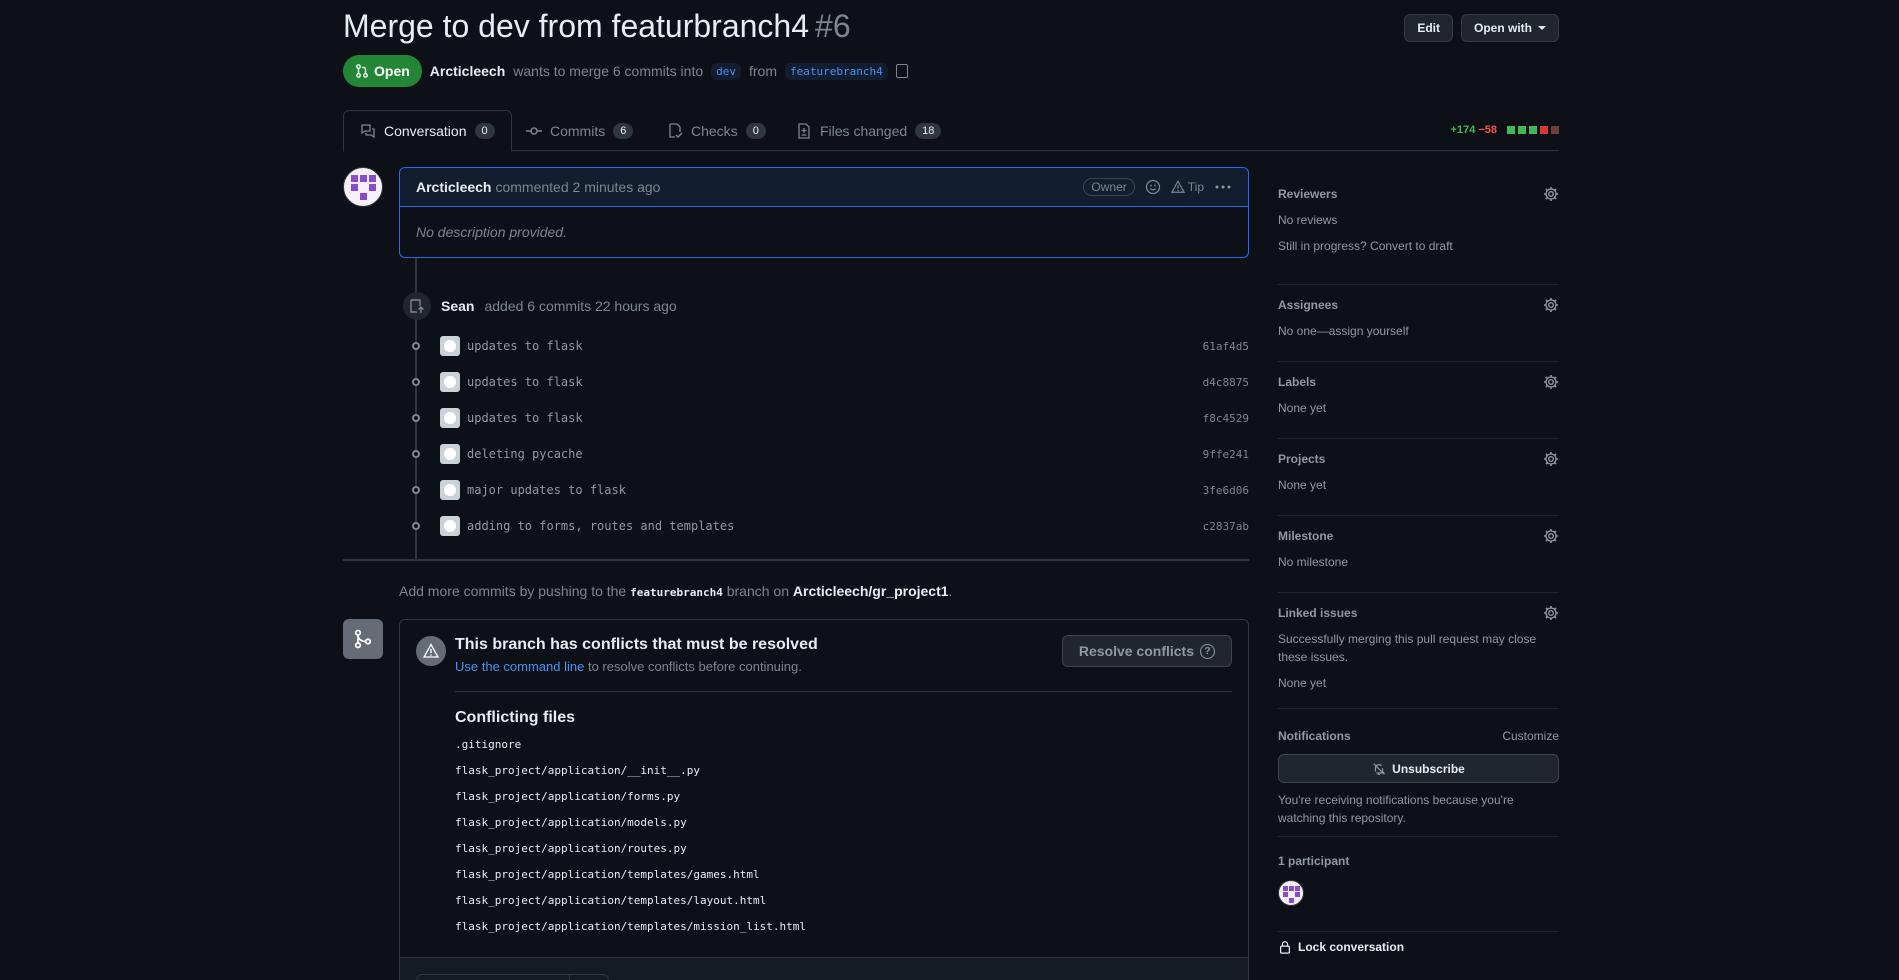 This screenshot has height=980, width=1899. Describe the element at coordinates (1555, 130) in the screenshot. I see `diffstat-block` at that location.